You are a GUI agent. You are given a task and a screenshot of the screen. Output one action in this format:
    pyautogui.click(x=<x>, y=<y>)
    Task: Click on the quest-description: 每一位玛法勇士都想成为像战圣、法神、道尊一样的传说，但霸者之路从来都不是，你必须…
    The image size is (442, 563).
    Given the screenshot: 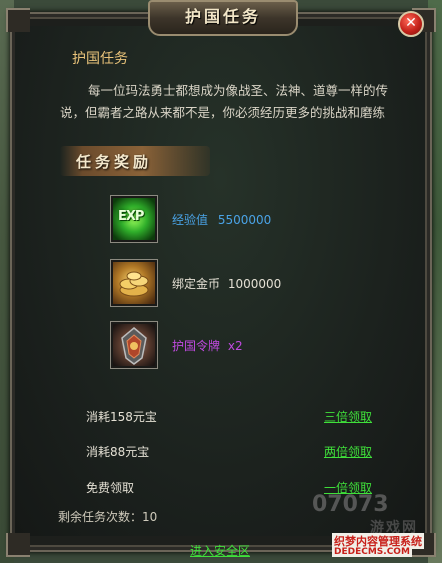 What is the action you would take?
    pyautogui.click(x=224, y=101)
    